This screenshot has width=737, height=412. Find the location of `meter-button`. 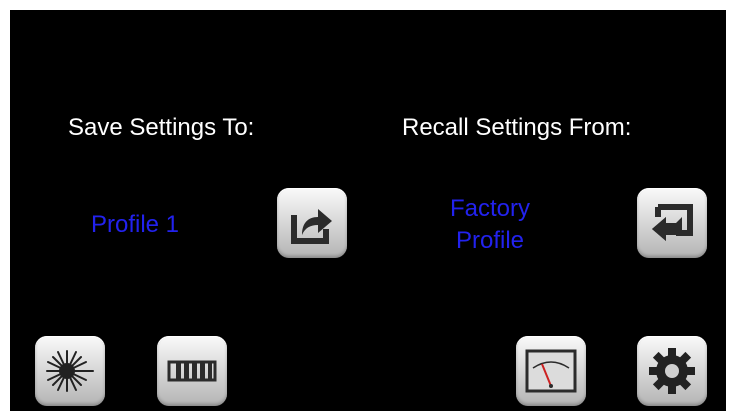

meter-button is located at coordinates (551, 371).